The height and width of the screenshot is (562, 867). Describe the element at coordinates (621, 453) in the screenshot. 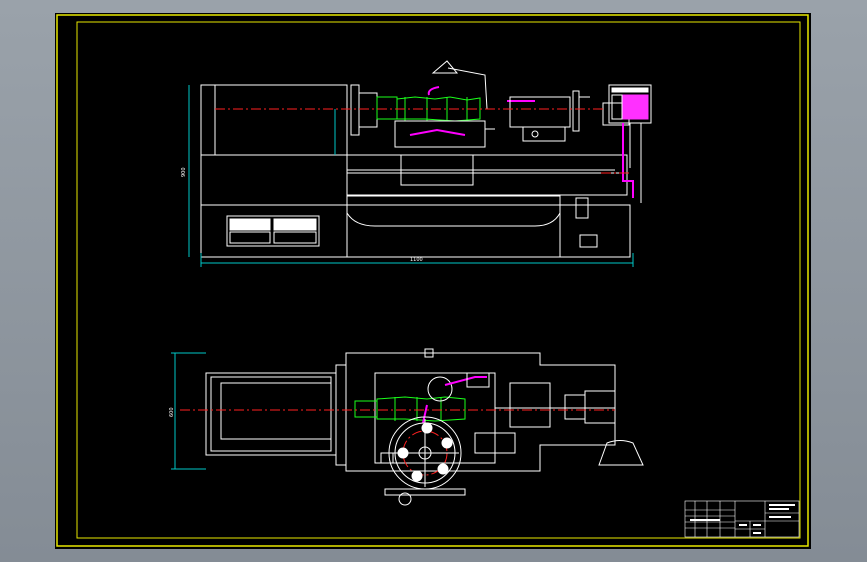

I see `chip-pan-foot` at that location.